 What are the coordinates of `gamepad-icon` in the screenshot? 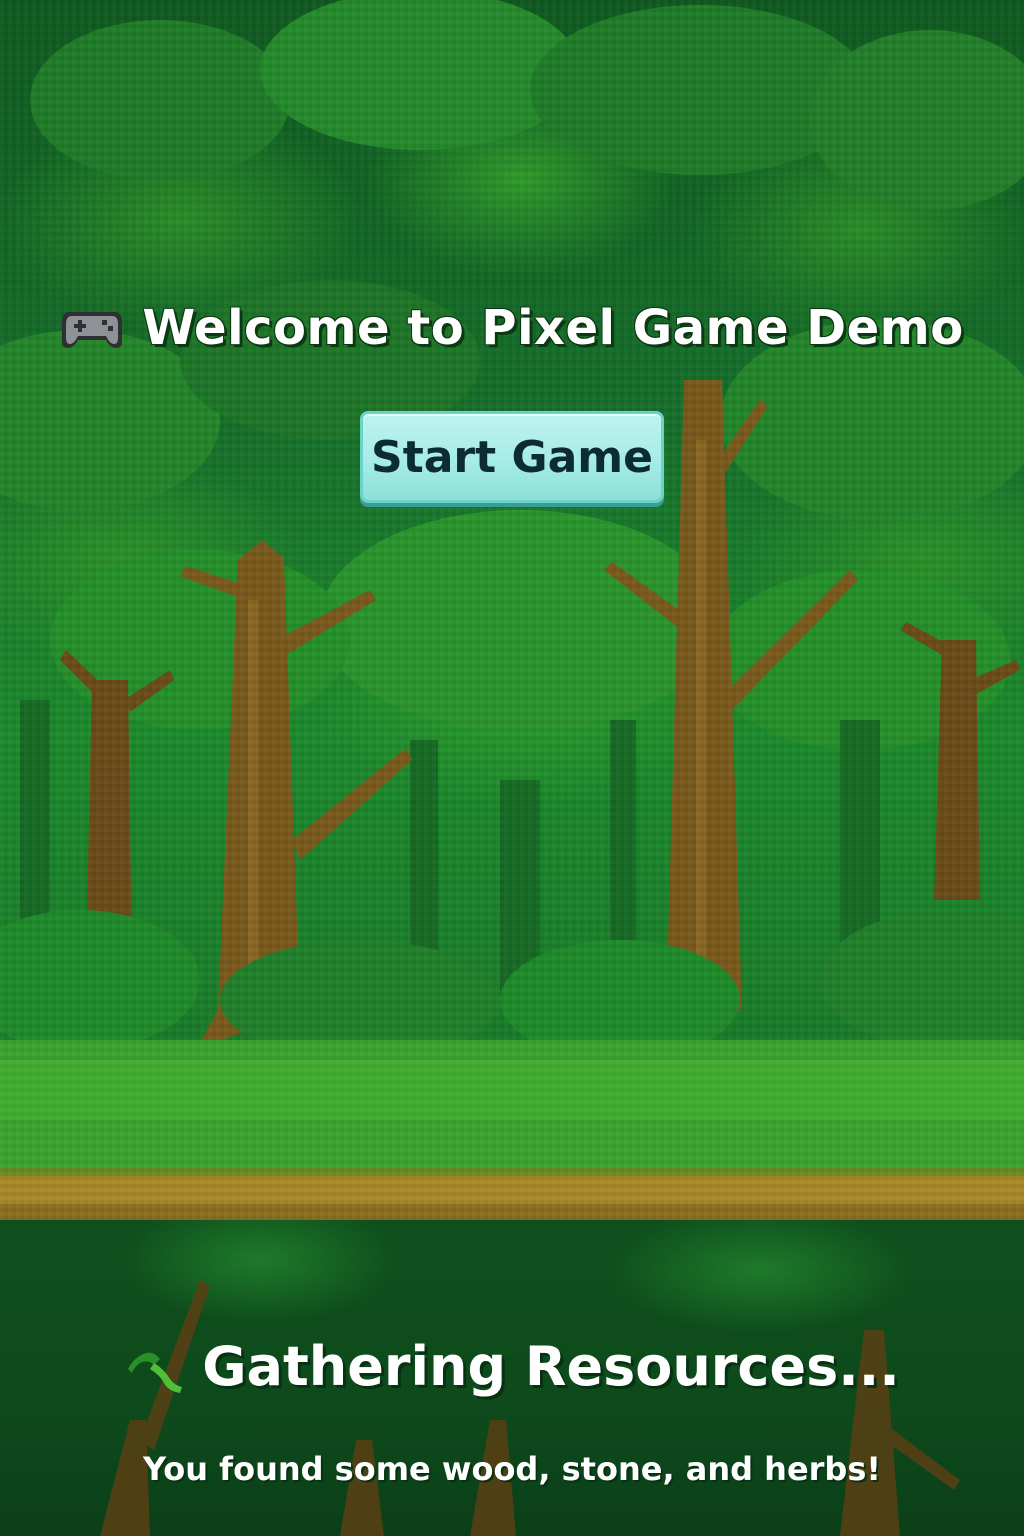 It's located at (92, 328).